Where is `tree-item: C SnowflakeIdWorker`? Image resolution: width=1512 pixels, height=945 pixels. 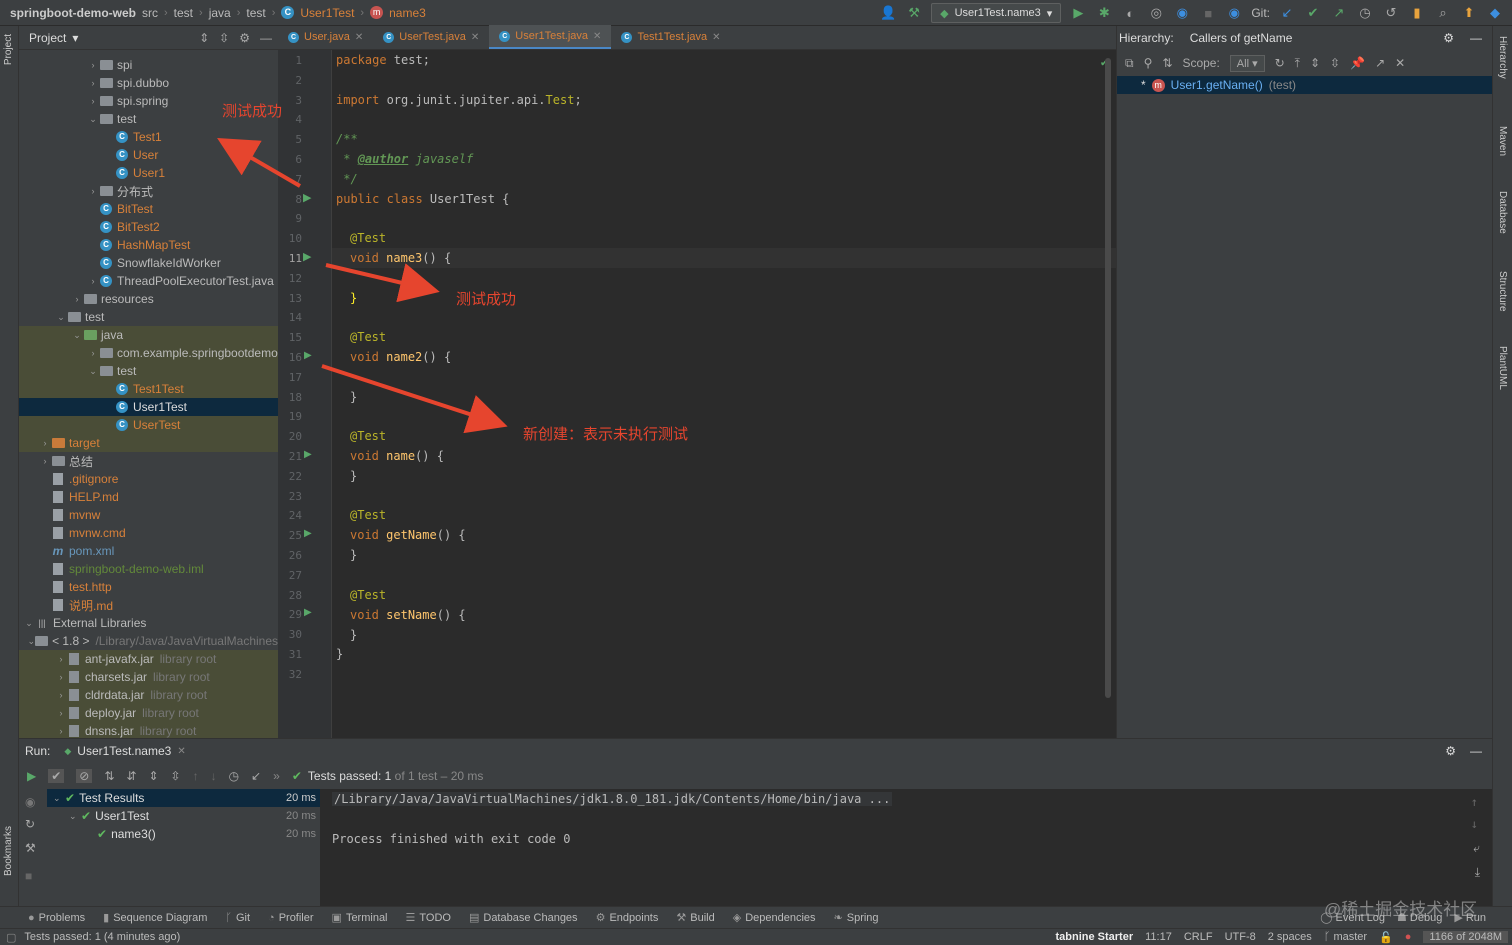
tree-item: C SnowflakeIdWorker is located at coordinates (148, 263).